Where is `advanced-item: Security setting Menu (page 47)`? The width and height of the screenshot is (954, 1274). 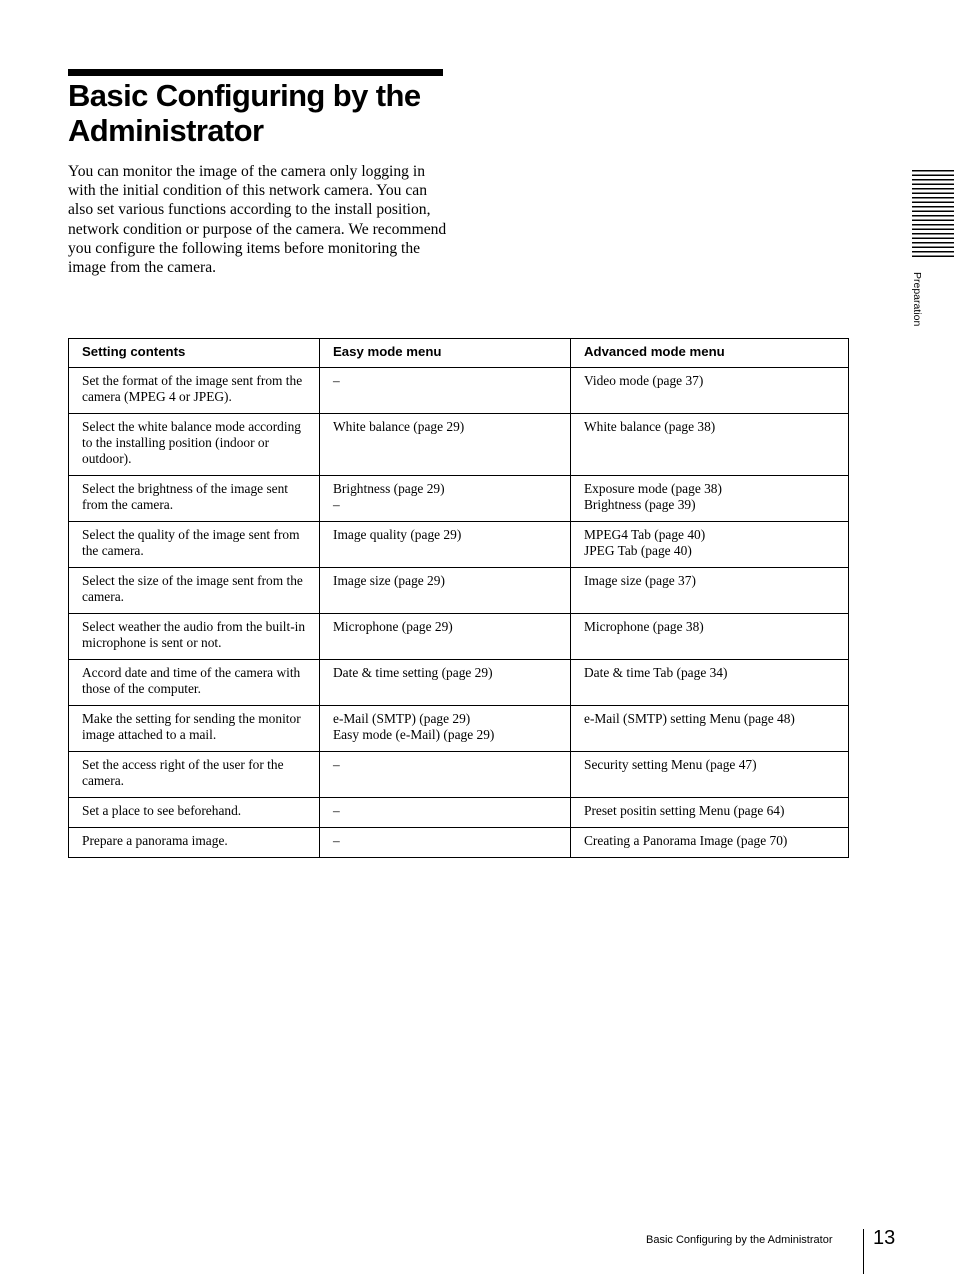 advanced-item: Security setting Menu (page 47) is located at coordinates (670, 764).